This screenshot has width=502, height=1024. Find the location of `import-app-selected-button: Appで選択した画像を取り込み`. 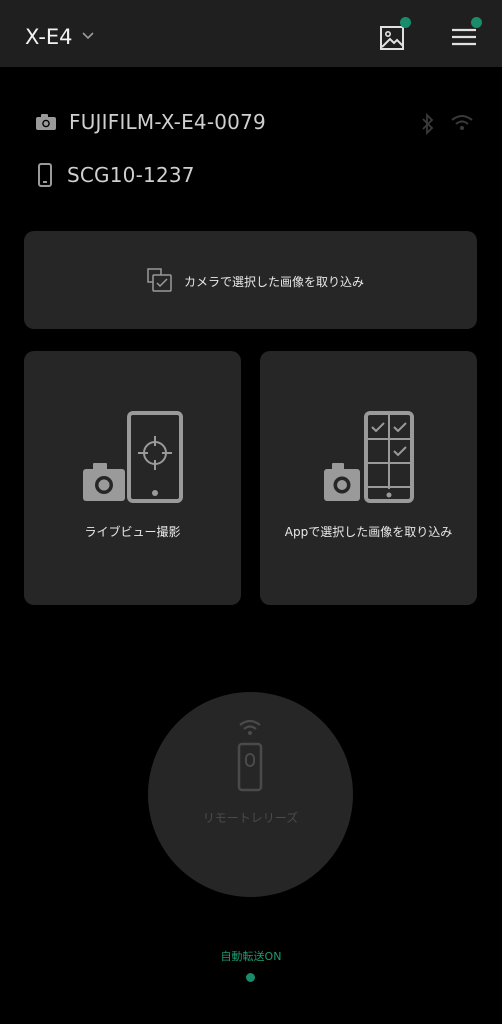

import-app-selected-button: Appで選択した画像を取り込み is located at coordinates (368, 478).